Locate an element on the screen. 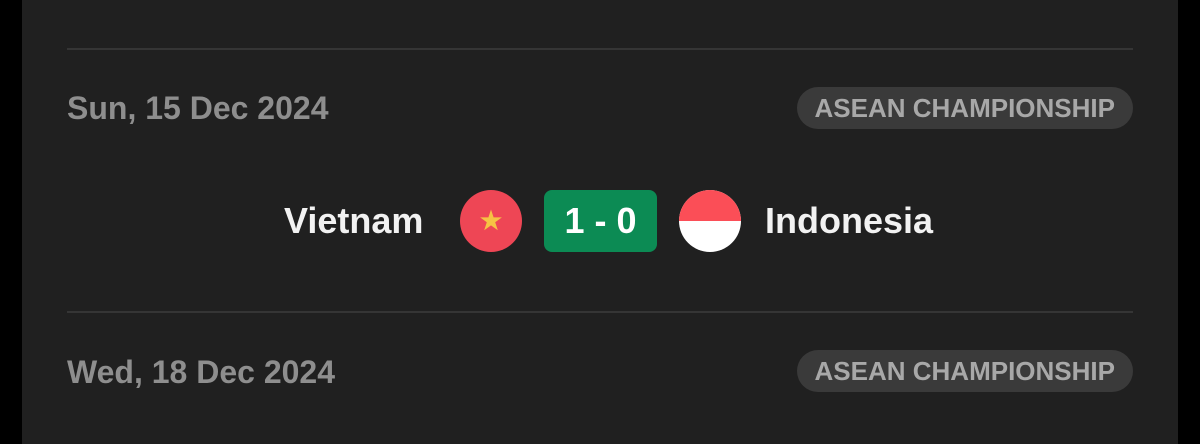 Image resolution: width=1200 pixels, height=444 pixels. match-date: Sun, 15 Dec 2024 is located at coordinates (198, 108).